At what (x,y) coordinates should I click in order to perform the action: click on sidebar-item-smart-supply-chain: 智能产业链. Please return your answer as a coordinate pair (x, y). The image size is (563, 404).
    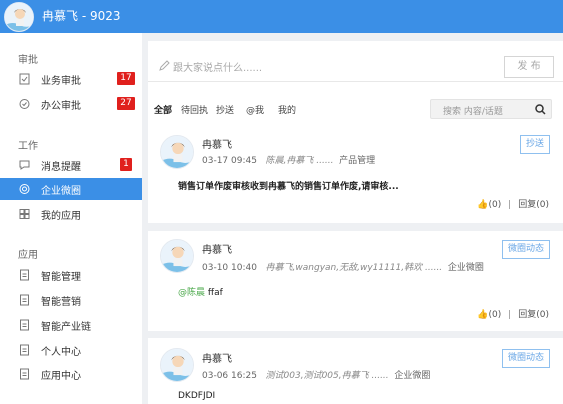
    Looking at the image, I should click on (71, 325).